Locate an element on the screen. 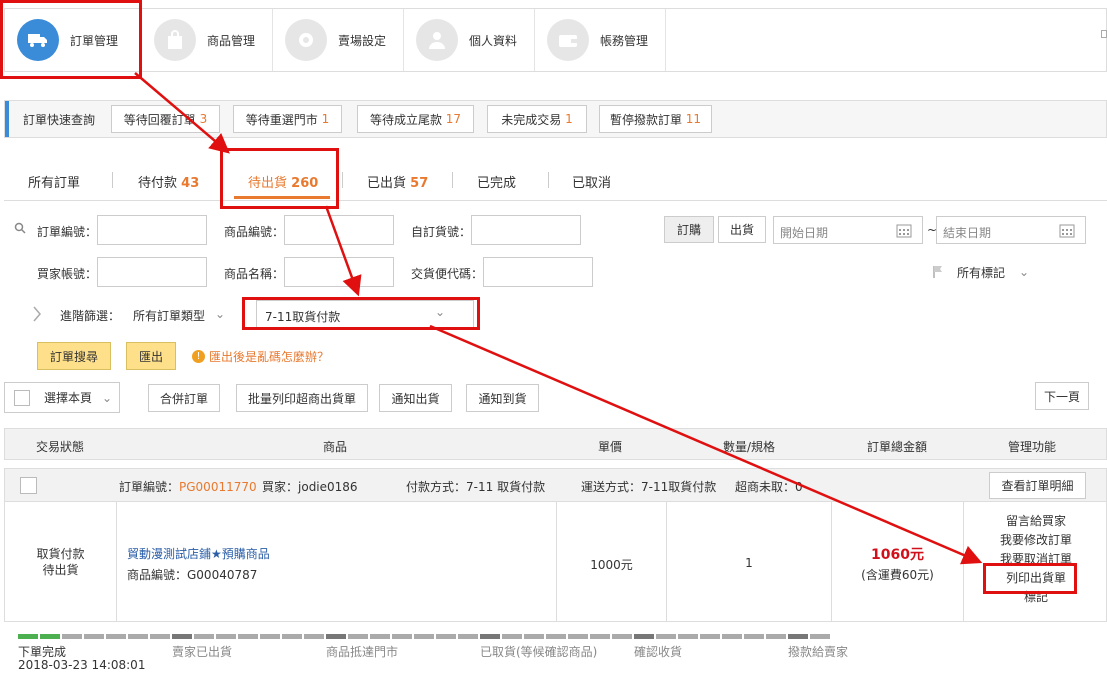 This screenshot has height=684, width=1107. progress-step-payout: 撥款給賣家 is located at coordinates (818, 652).